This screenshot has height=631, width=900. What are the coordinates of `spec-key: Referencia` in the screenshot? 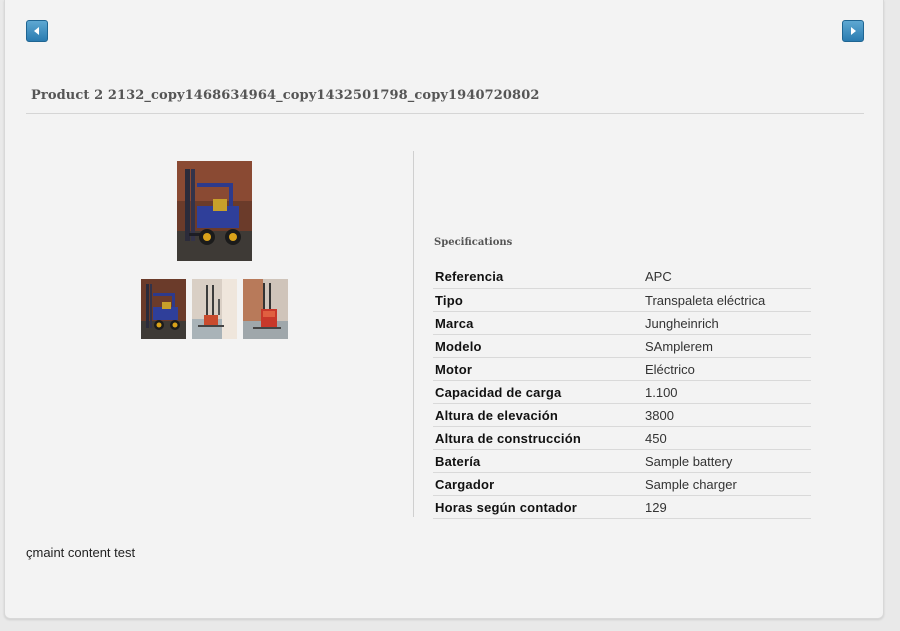 It's located at (538, 277).